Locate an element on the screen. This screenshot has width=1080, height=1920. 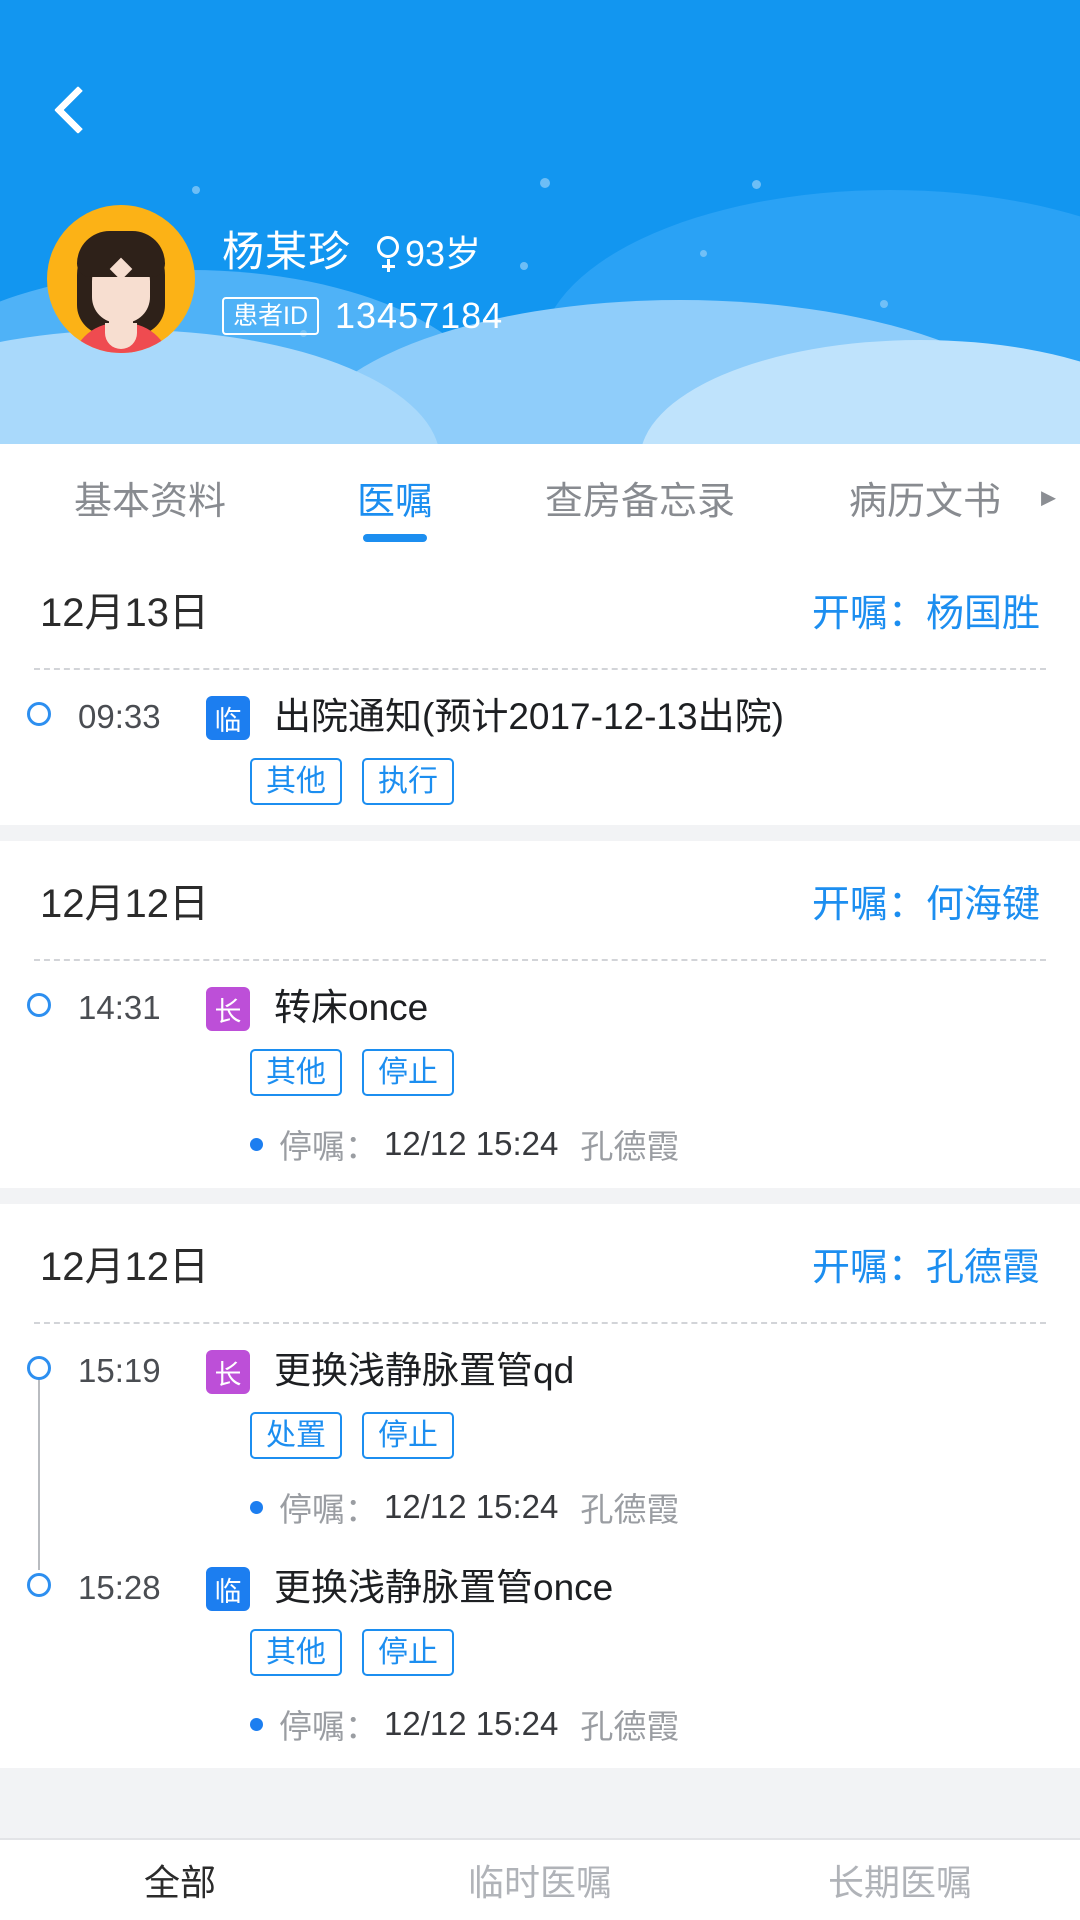
order-tags: 处置 停止 is located at coordinates (665, 1435).